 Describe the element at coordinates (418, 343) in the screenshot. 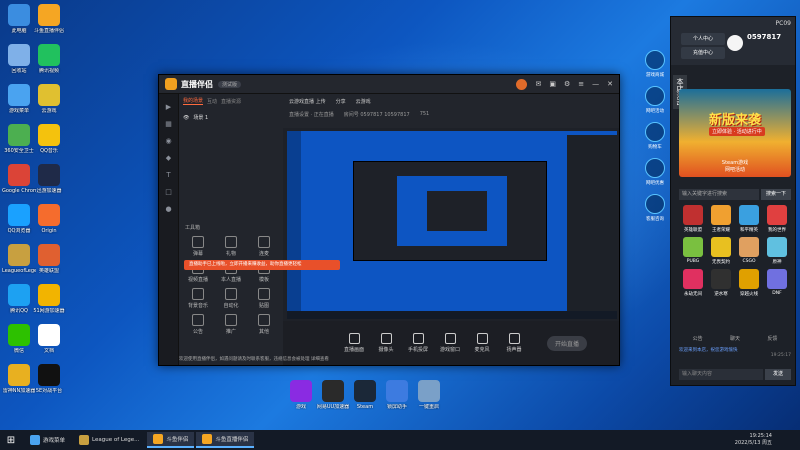

I see `source-button: 手机投屏` at that location.